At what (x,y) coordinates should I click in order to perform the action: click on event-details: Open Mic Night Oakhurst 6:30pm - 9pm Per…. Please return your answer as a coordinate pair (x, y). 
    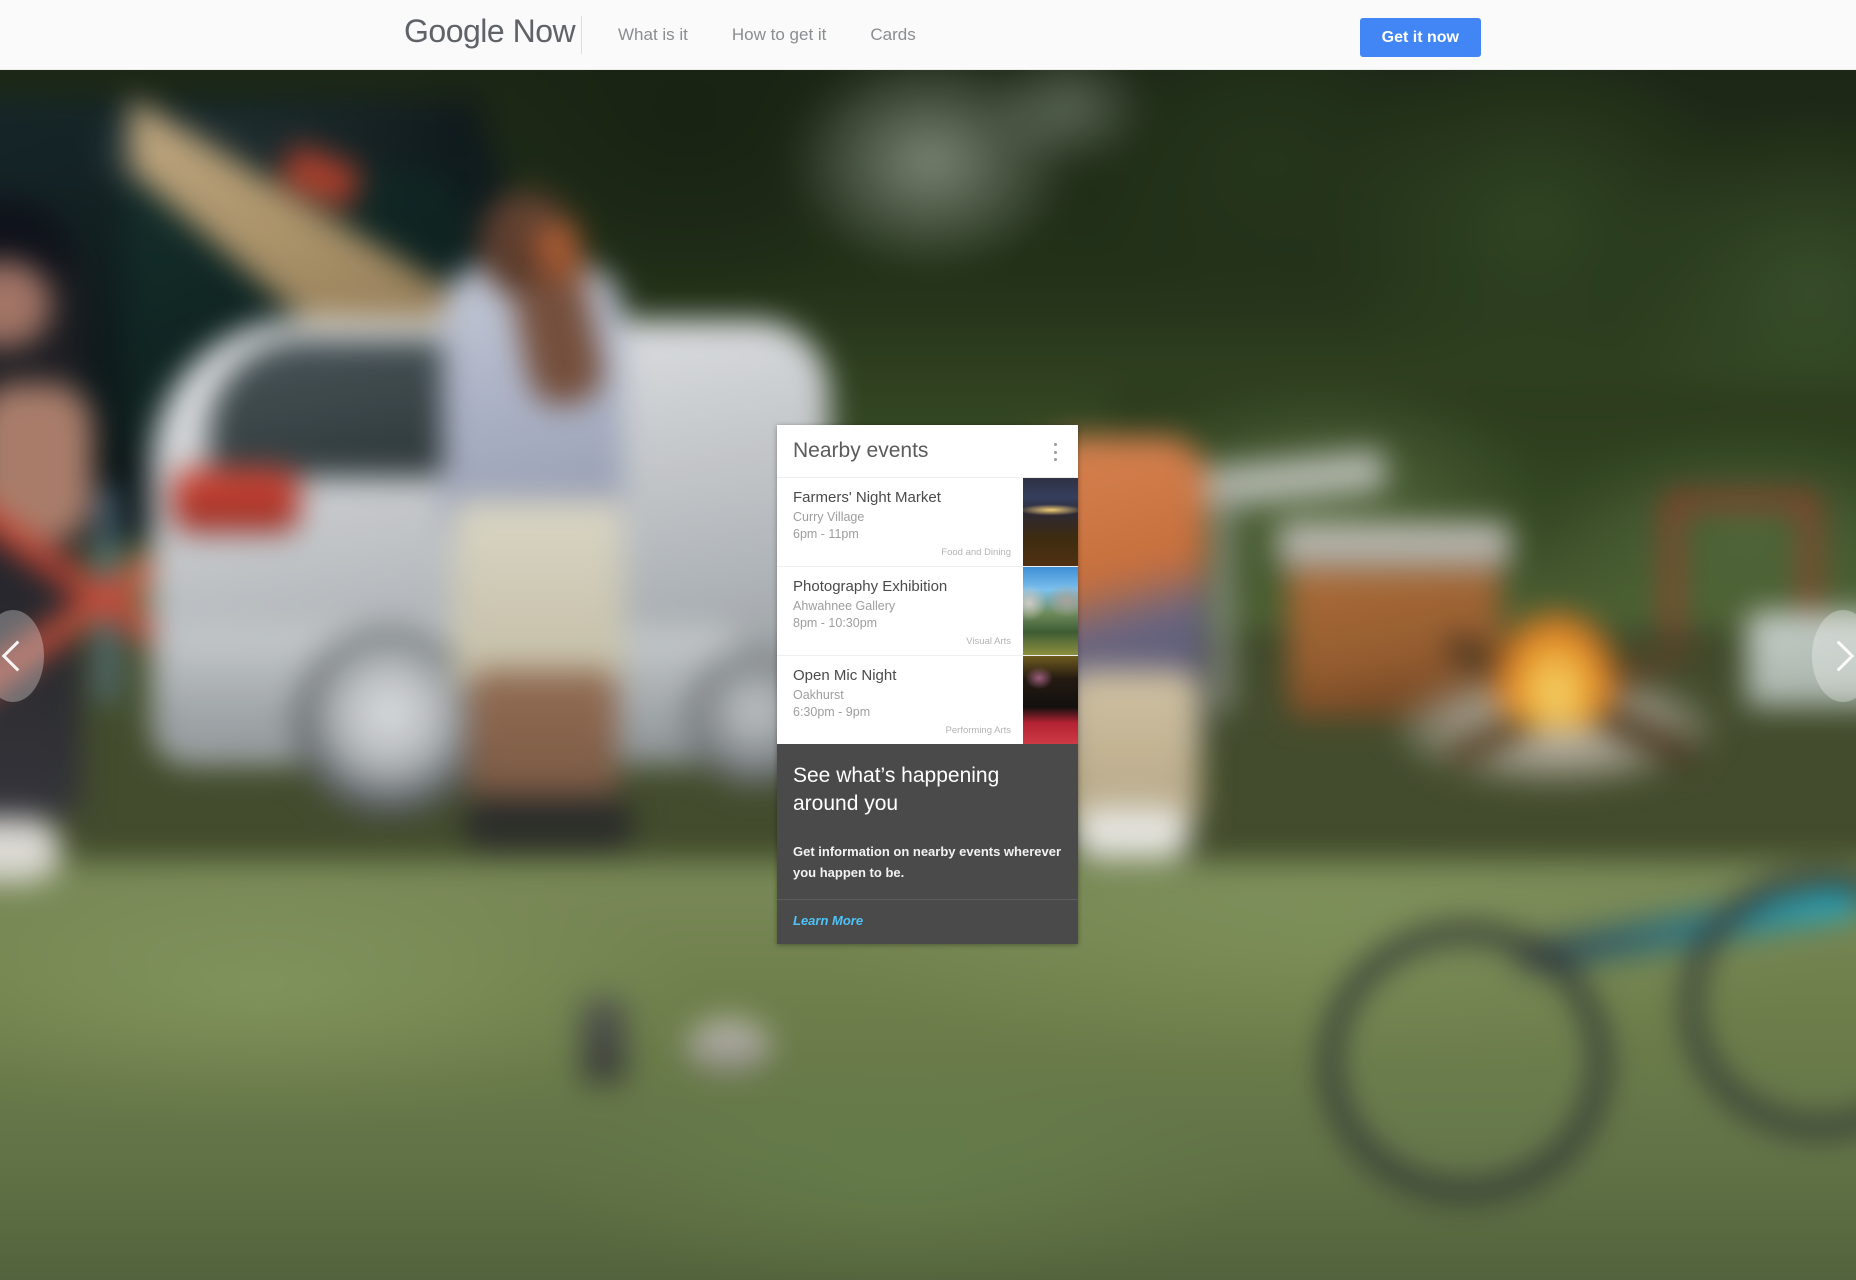
    Looking at the image, I should click on (900, 700).